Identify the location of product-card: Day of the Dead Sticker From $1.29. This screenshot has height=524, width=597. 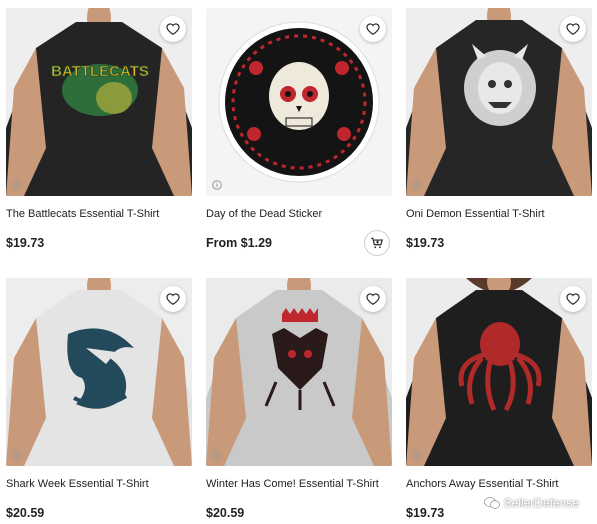
(299, 132).